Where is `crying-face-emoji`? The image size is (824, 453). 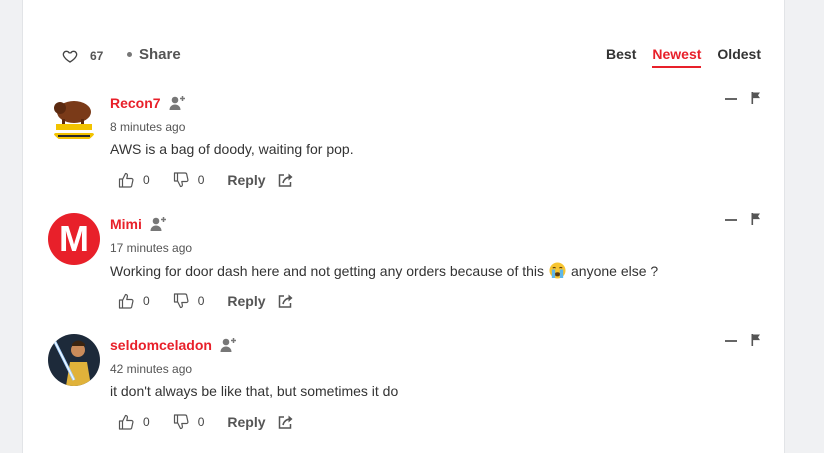 crying-face-emoji is located at coordinates (557, 270).